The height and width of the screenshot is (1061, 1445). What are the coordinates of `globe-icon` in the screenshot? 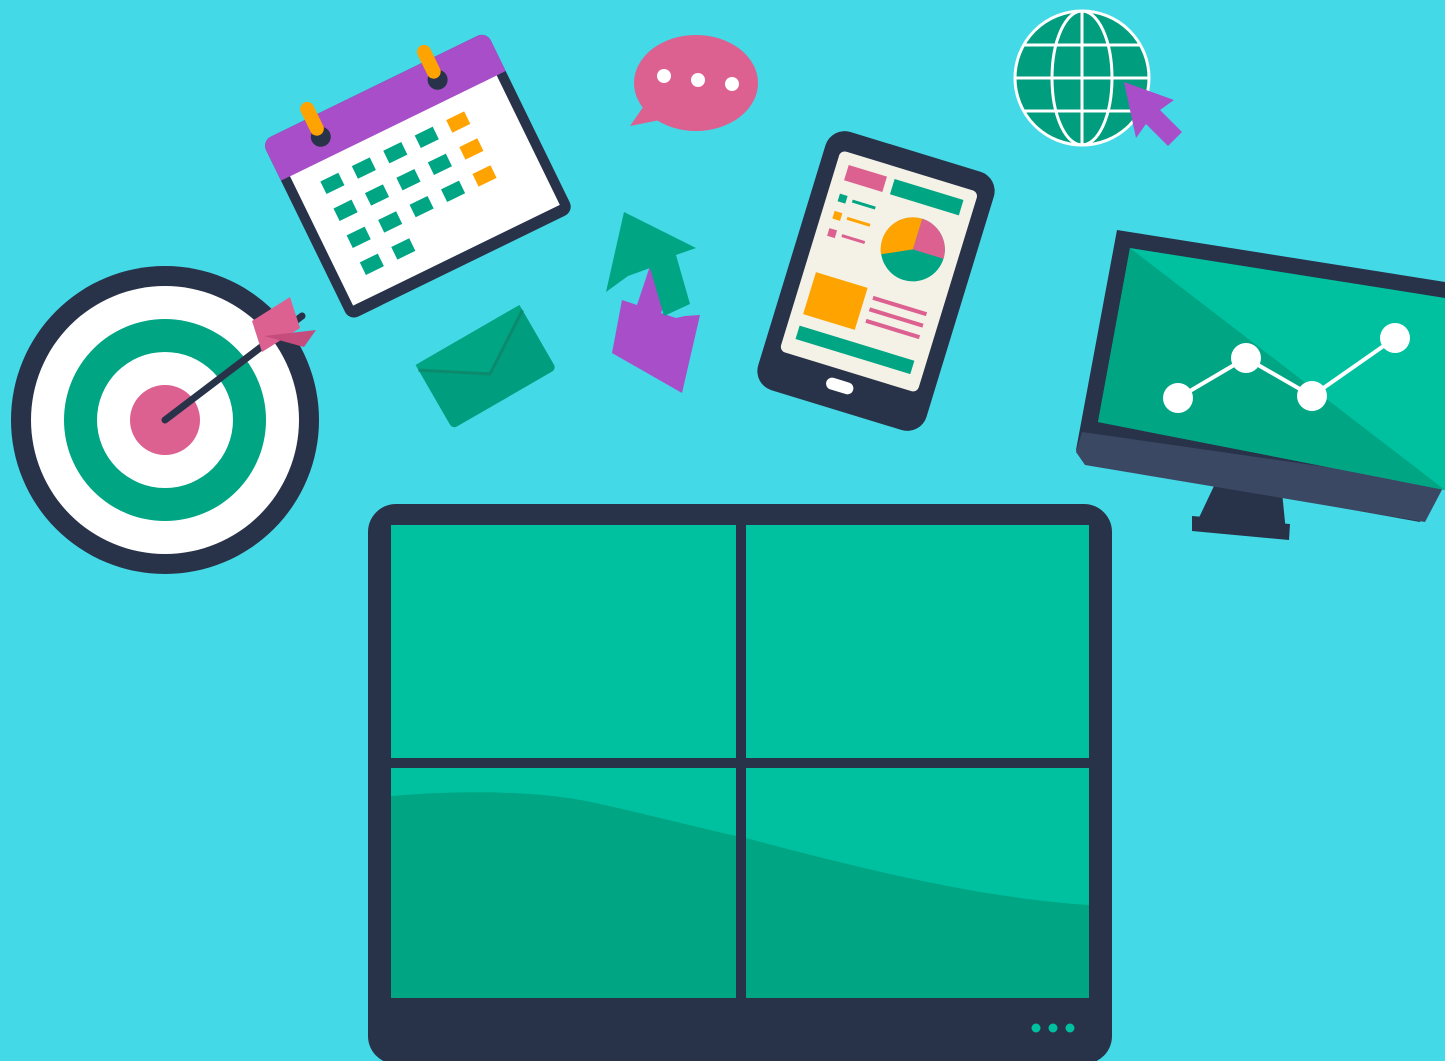 It's located at (1082, 78).